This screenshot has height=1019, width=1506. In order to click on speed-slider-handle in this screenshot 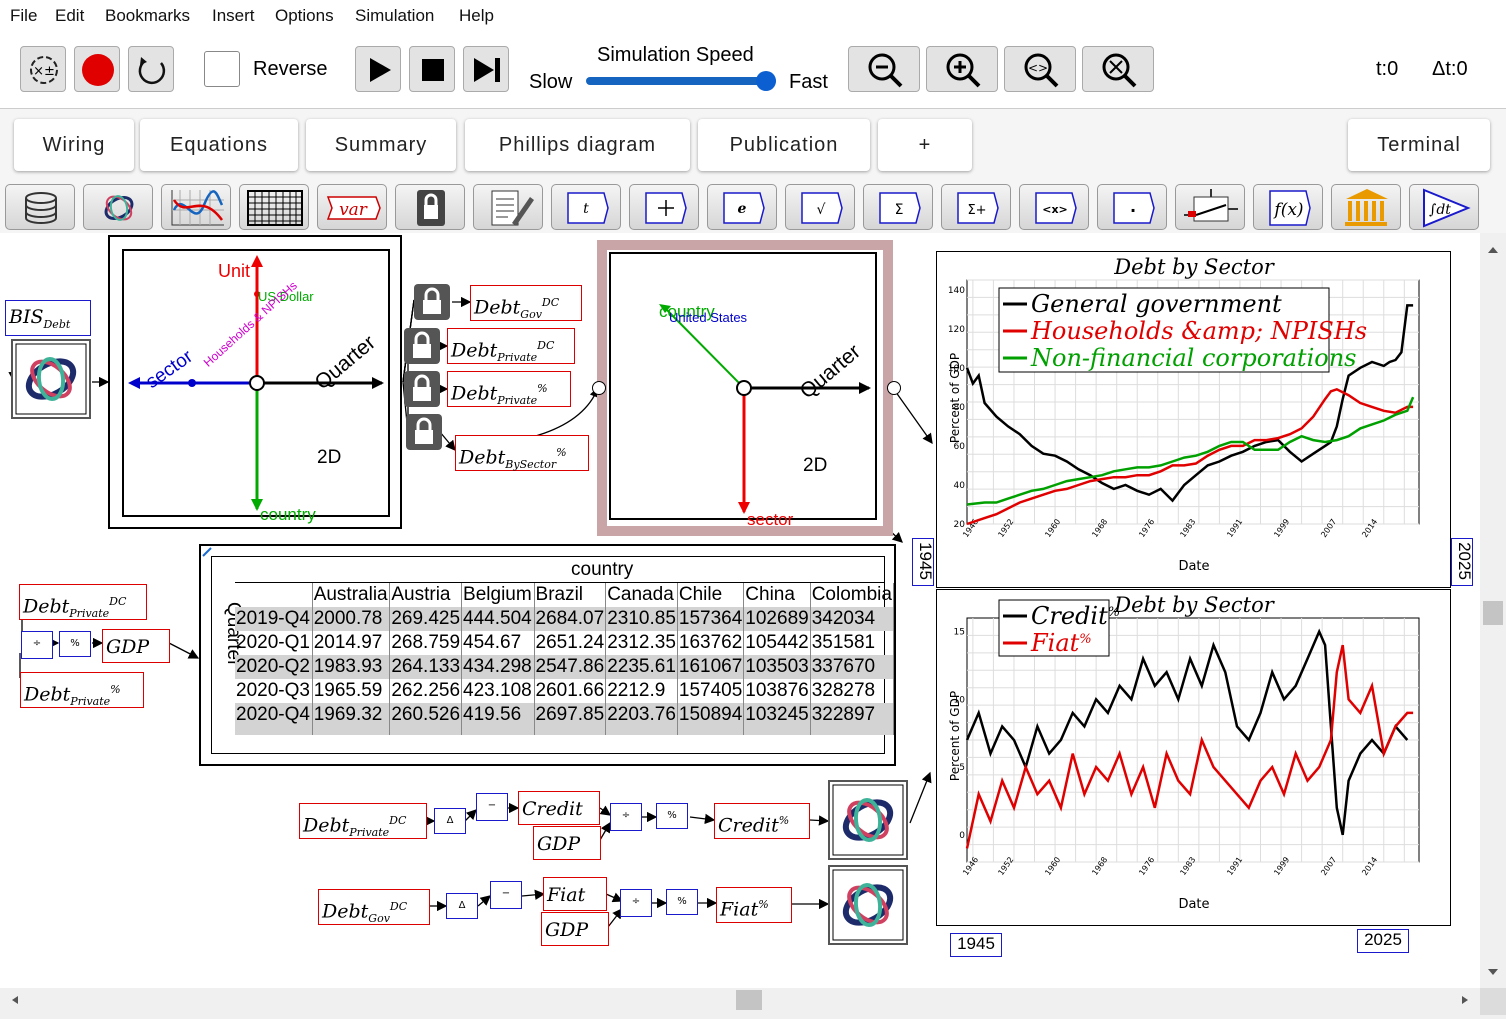, I will do `click(766, 81)`.